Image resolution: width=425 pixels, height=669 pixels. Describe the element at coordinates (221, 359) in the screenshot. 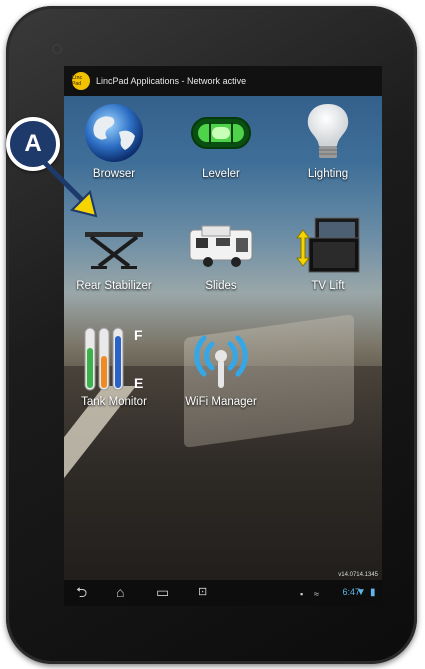

I see `wifi-icon` at that location.